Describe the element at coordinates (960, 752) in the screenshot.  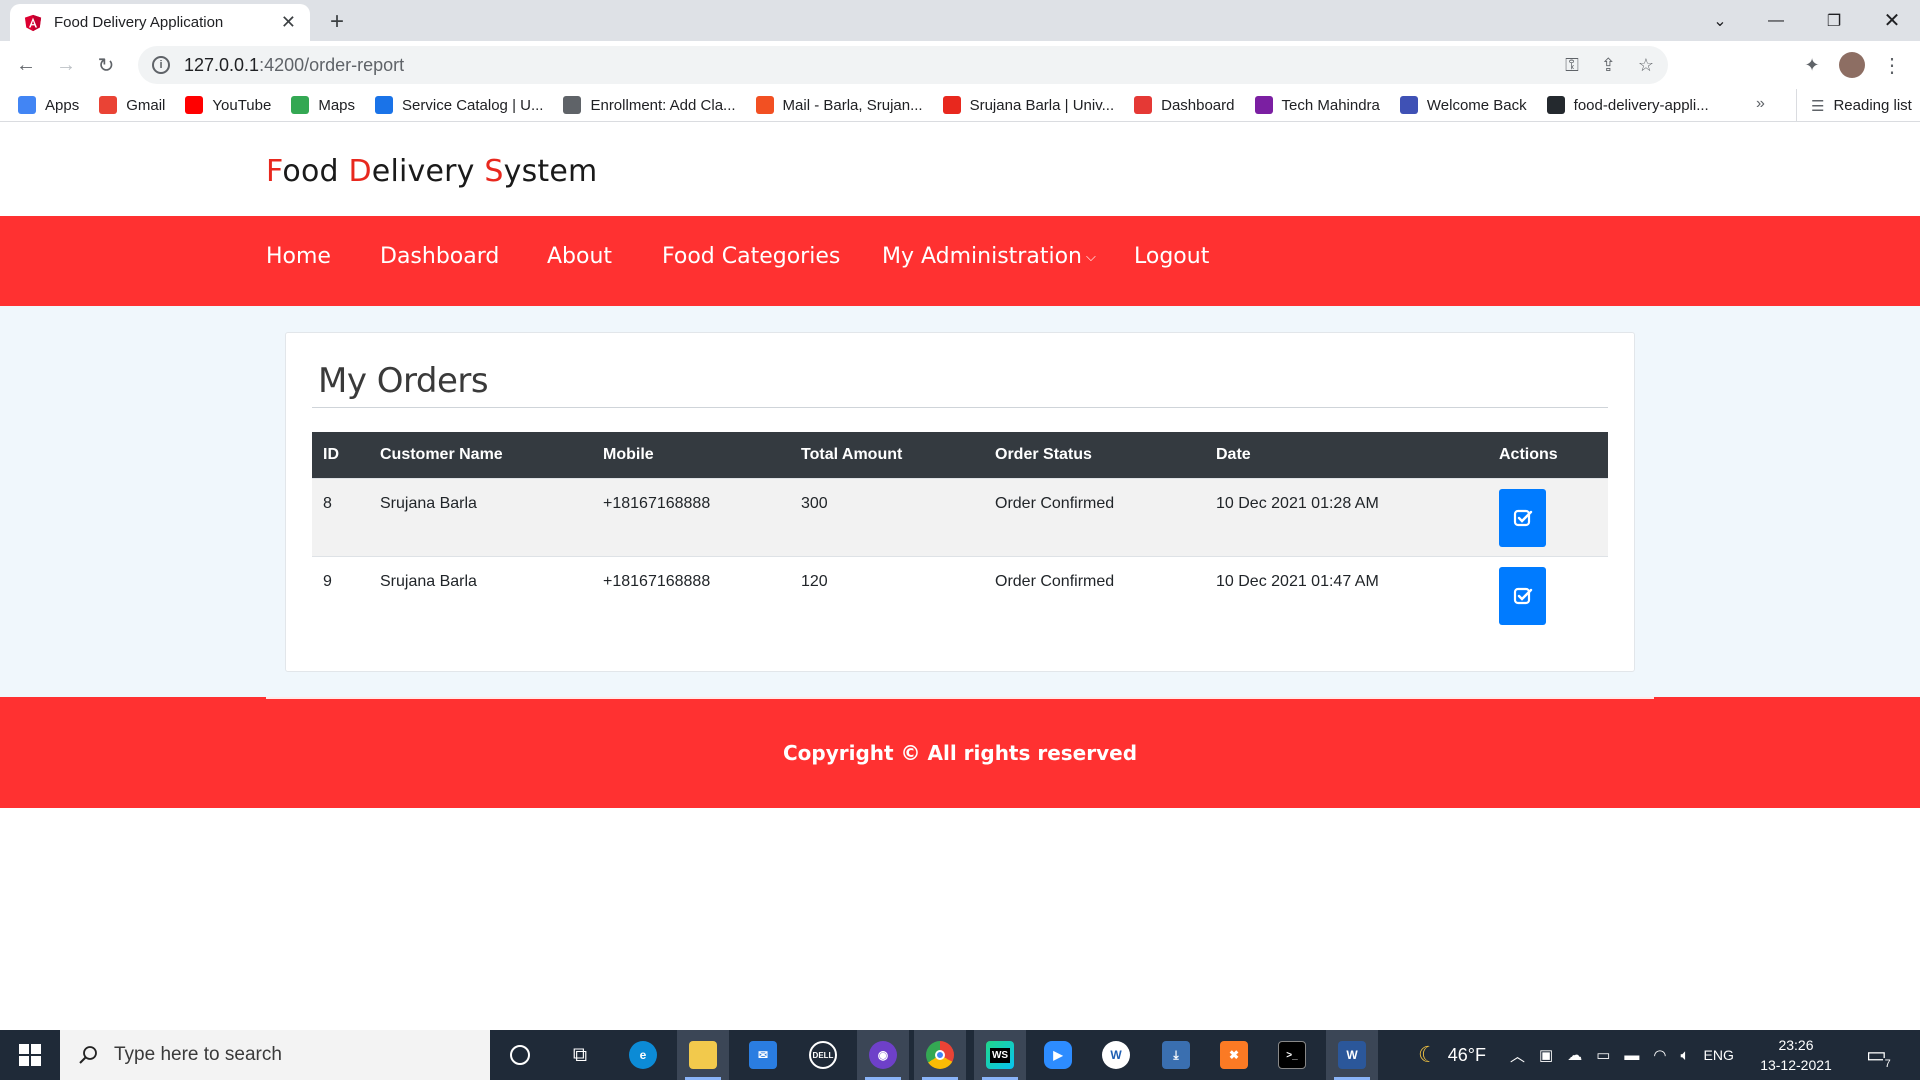
I see `page-footer: Copyright © All rights reserved` at that location.